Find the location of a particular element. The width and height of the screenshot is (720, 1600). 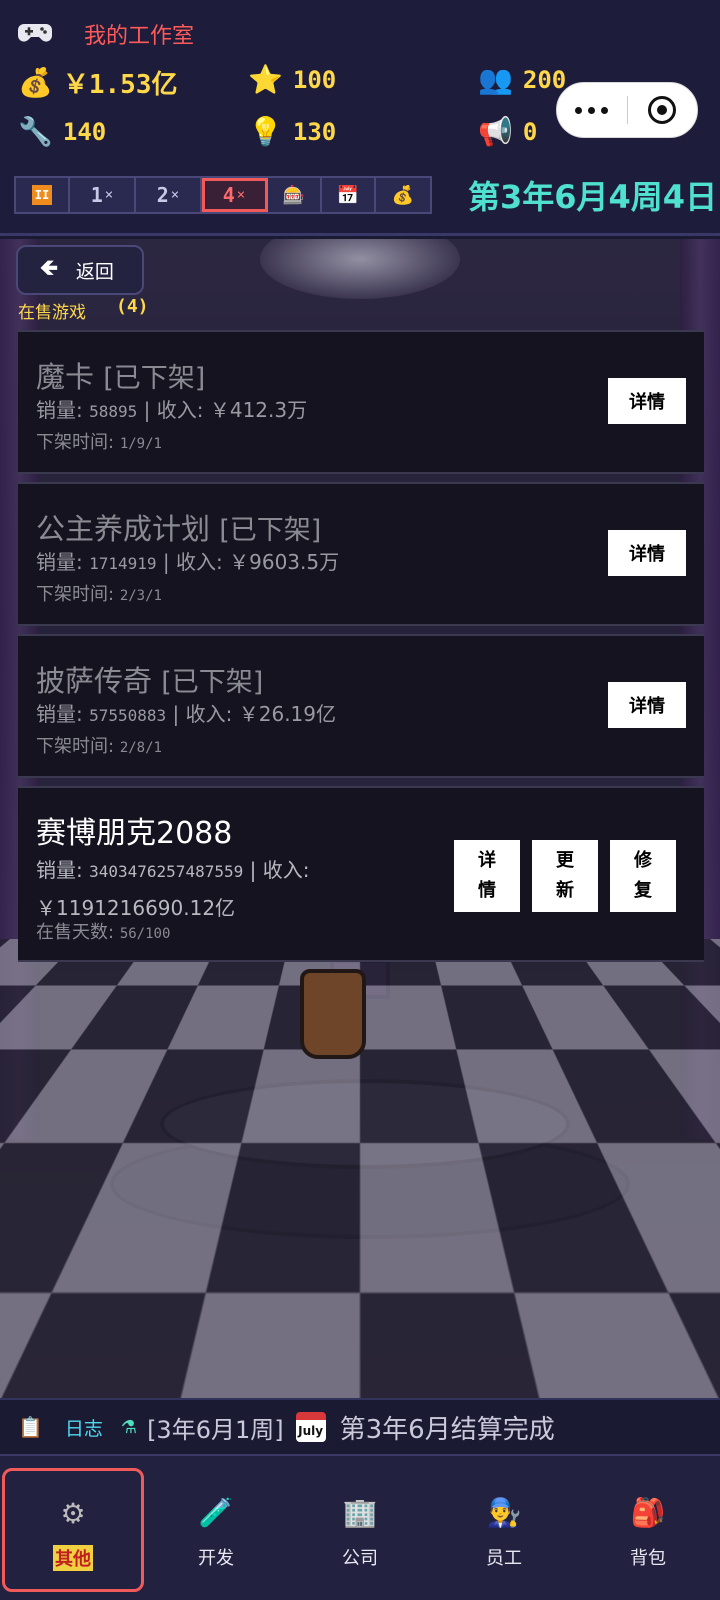

game-sales-income: 销量: 58895 | 收入: ￥412.3万 is located at coordinates (172, 410).